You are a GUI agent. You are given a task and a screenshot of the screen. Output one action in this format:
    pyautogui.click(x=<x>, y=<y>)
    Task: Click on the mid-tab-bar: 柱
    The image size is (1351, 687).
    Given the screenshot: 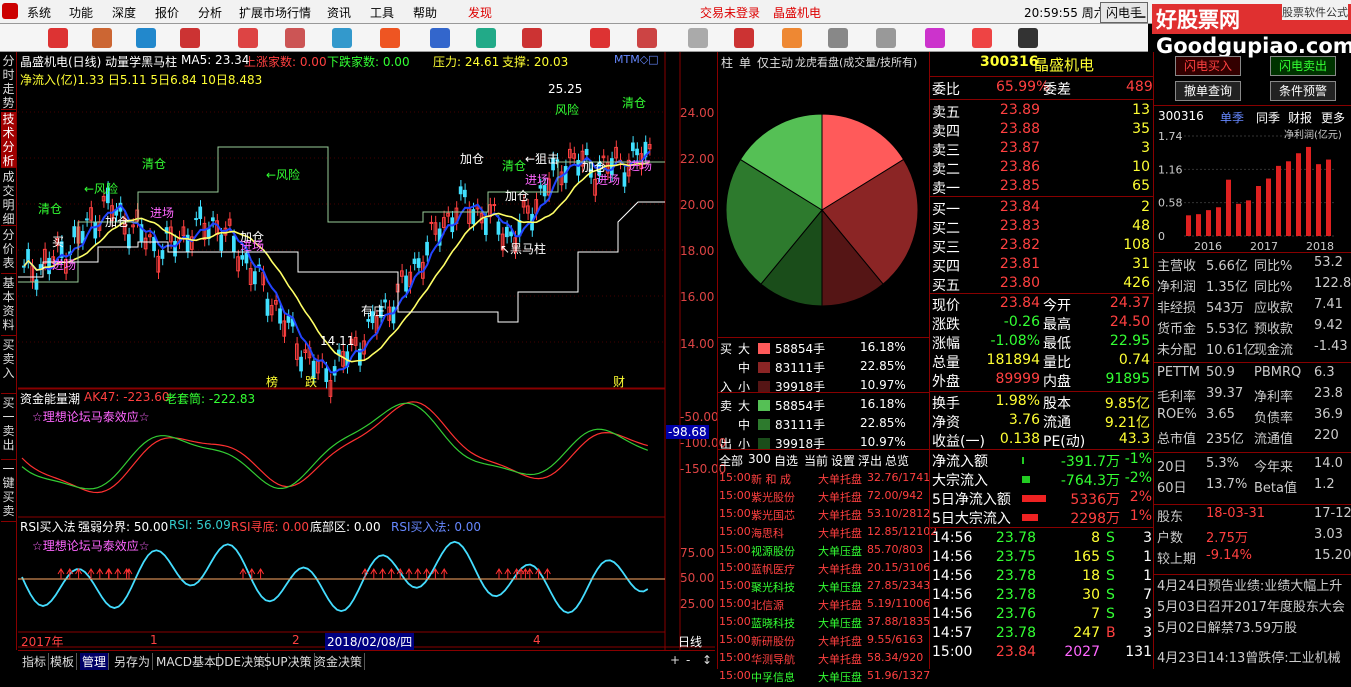 What is the action you would take?
    pyautogui.click(x=727, y=62)
    